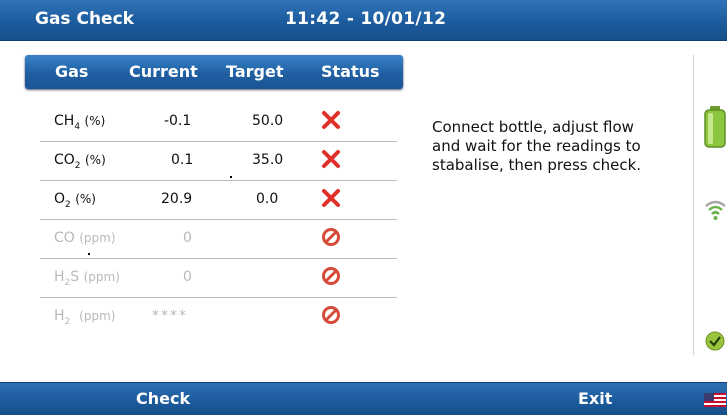 This screenshot has width=727, height=415. Describe the element at coordinates (715, 400) in the screenshot. I see `us-flag-icon` at that location.